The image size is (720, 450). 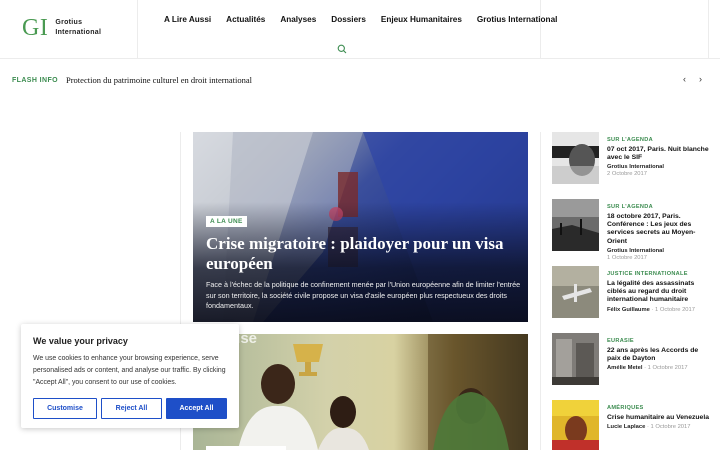 What do you see at coordinates (659, 274) in the screenshot?
I see `sidebar-article-category: JUSTICE INTERNATIONALE` at bounding box center [659, 274].